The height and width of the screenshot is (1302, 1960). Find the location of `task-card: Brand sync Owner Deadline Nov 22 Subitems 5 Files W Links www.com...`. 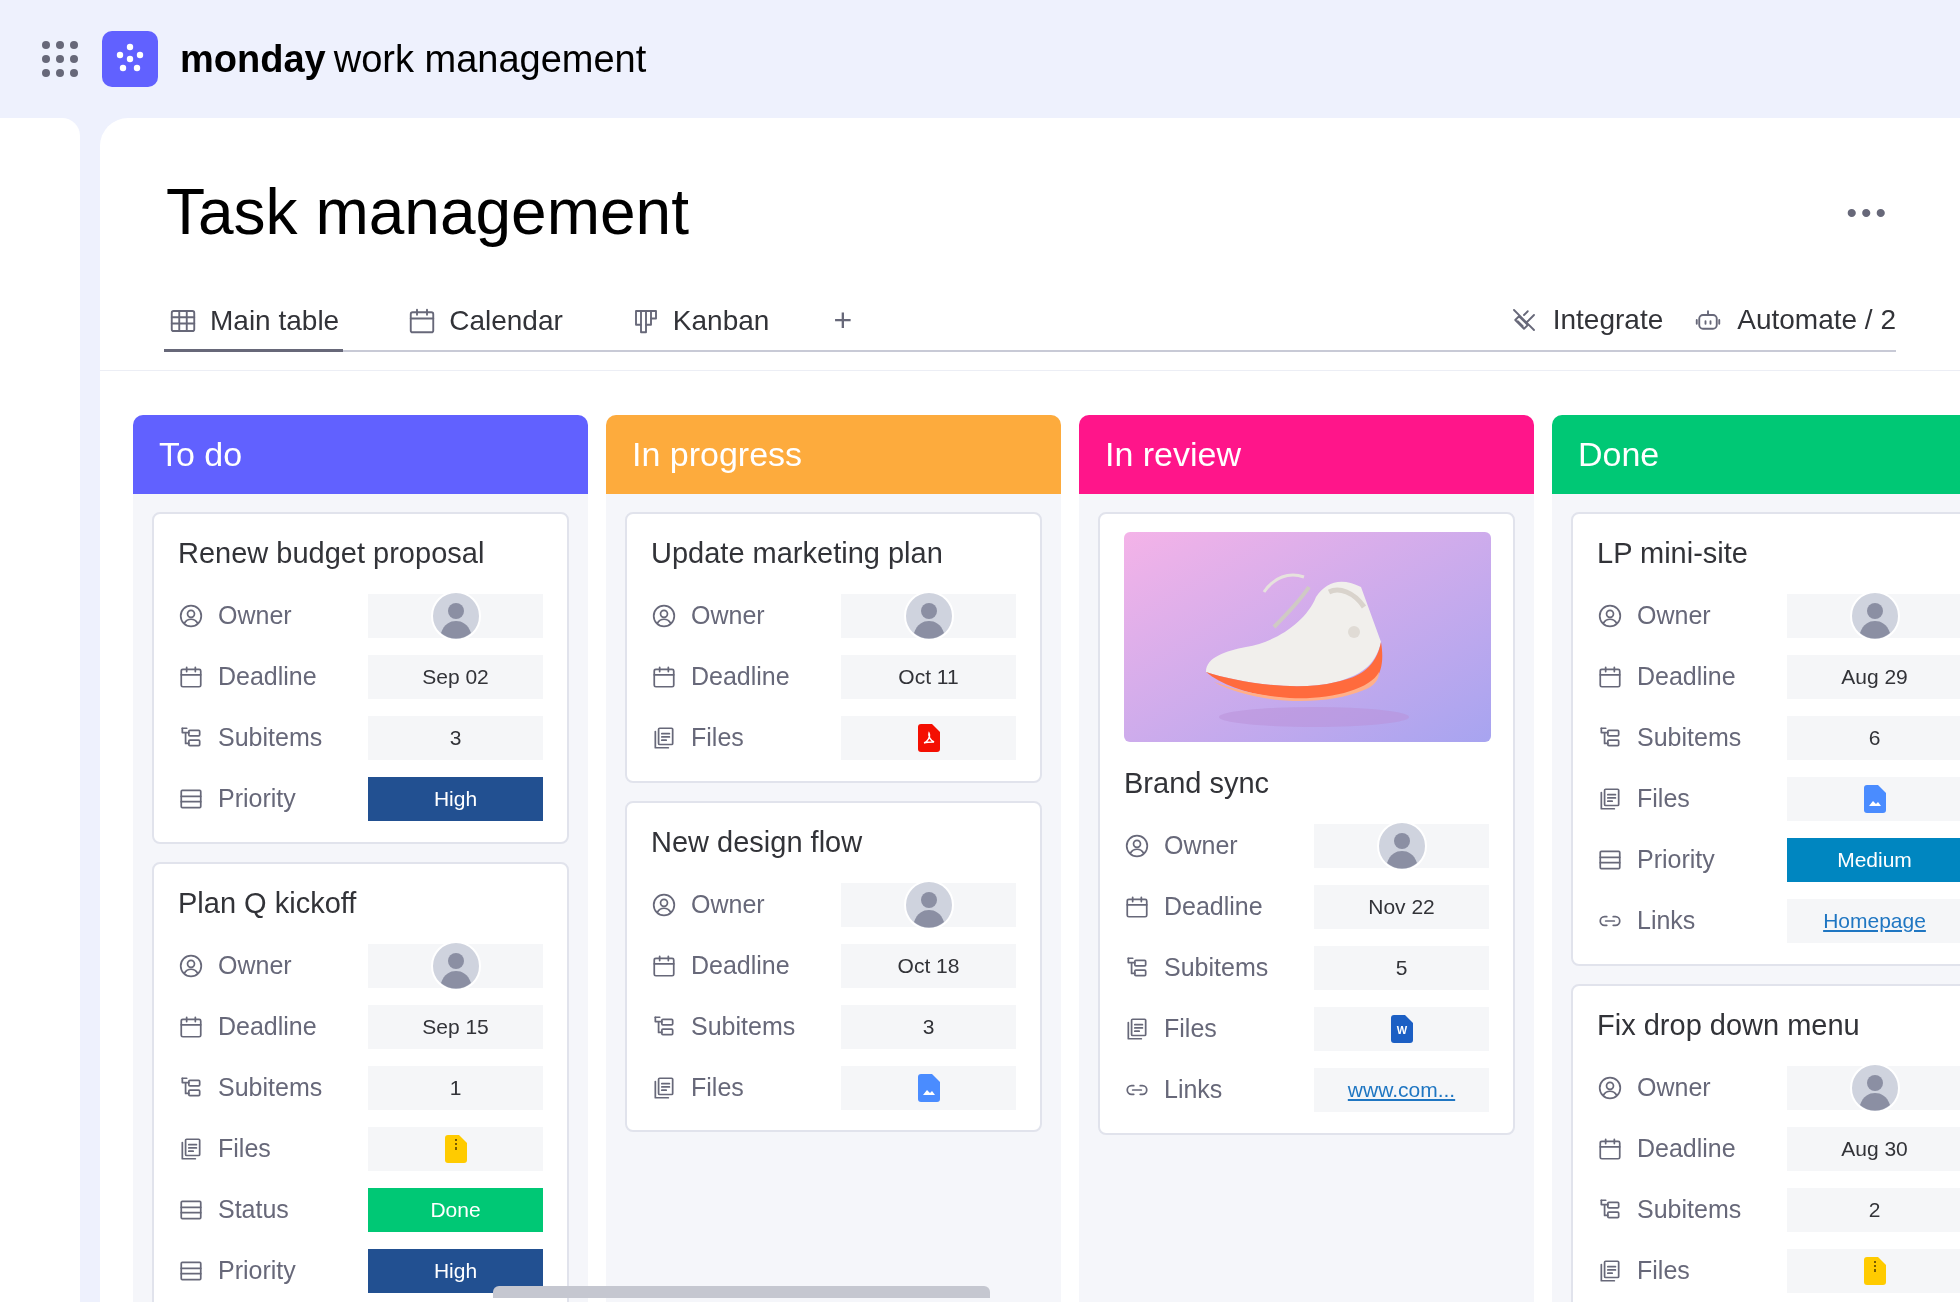

task-card: Brand sync Owner Deadline Nov 22 Subitems 5 Files W Links www.com... is located at coordinates (1306, 823).